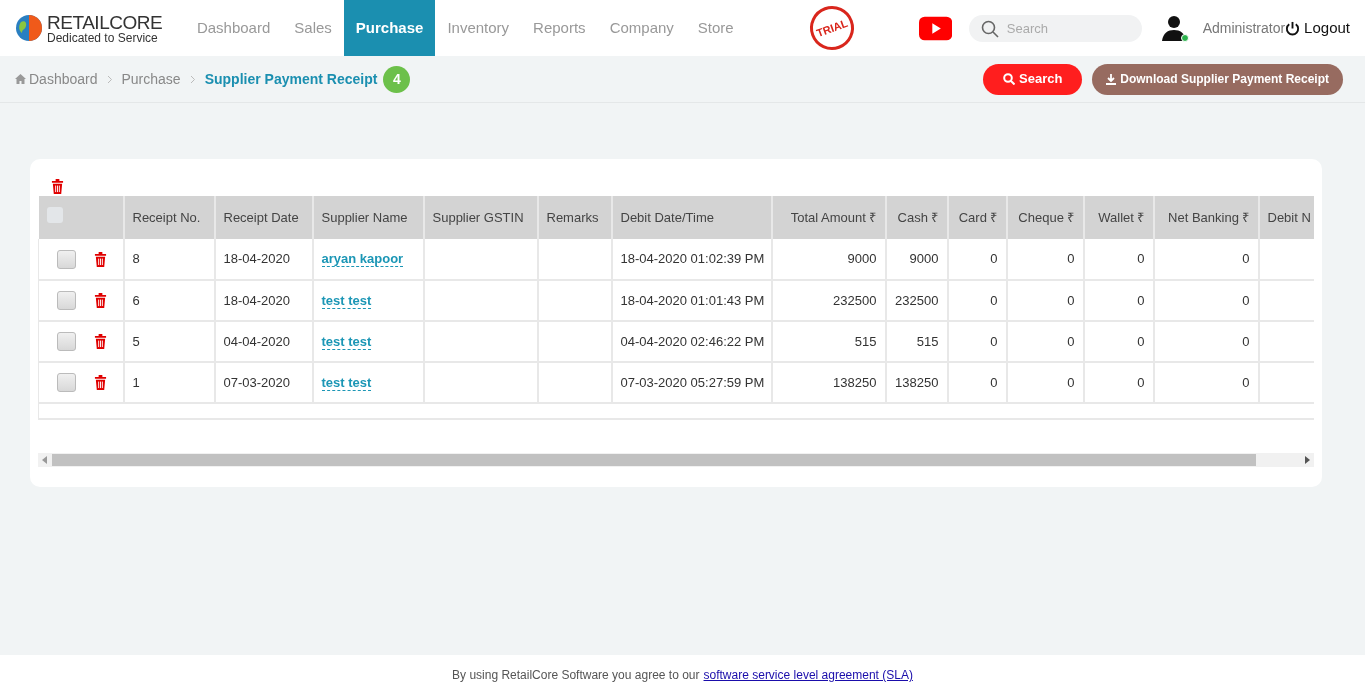  What do you see at coordinates (263, 217) in the screenshot?
I see `column-header: Receipt Date` at bounding box center [263, 217].